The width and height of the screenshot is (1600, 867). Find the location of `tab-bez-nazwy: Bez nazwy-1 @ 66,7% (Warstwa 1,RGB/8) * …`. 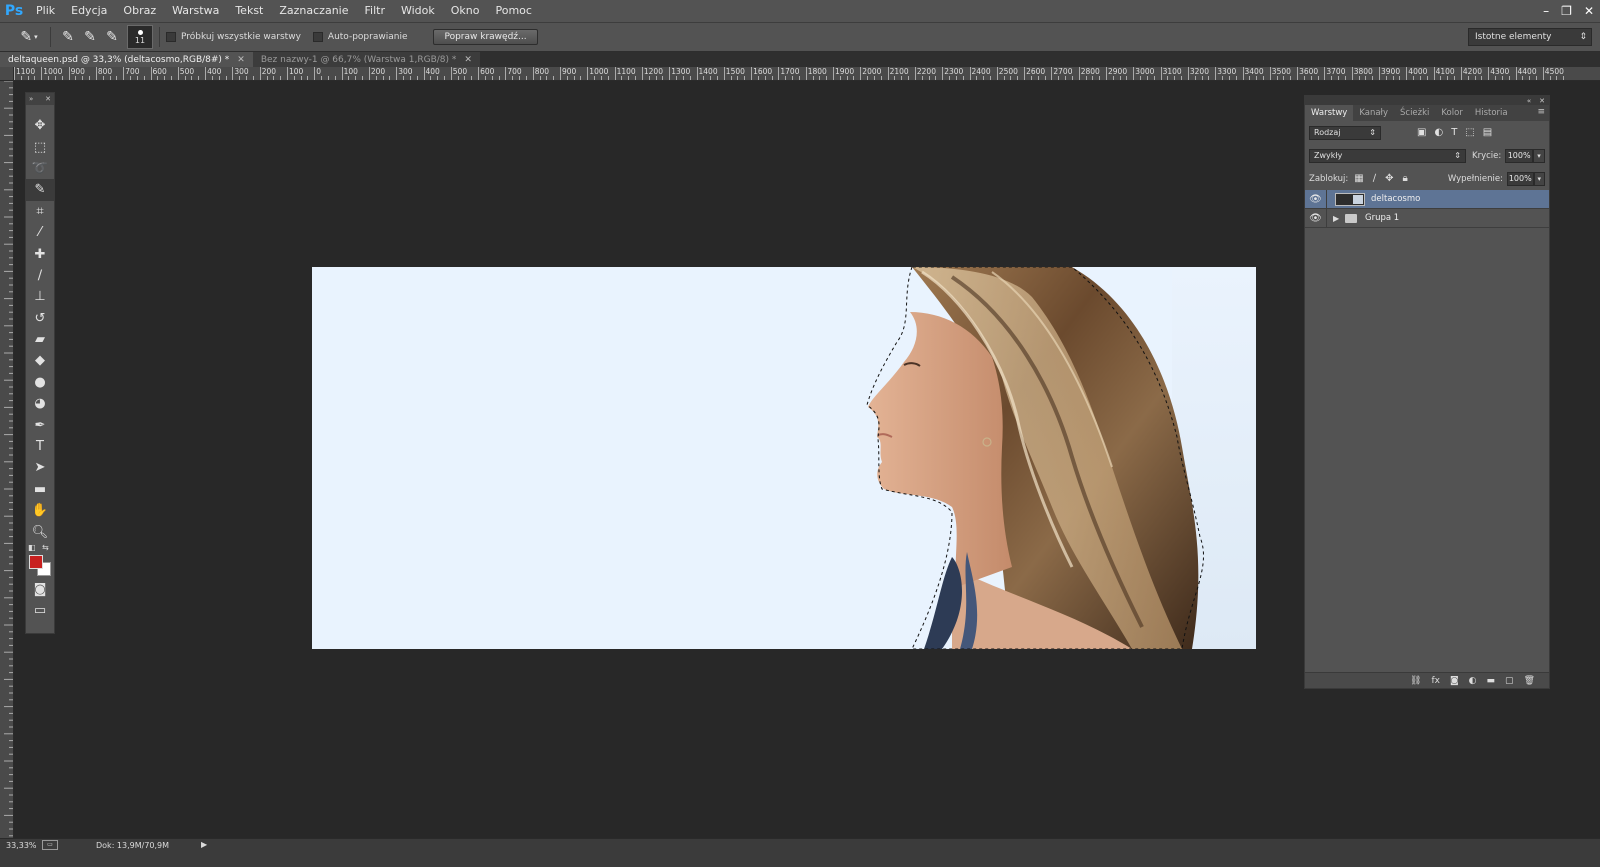

tab-bez-nazwy: Bez nazwy-1 @ 66,7% (Warstwa 1,RGB/8) * … is located at coordinates (366, 59).